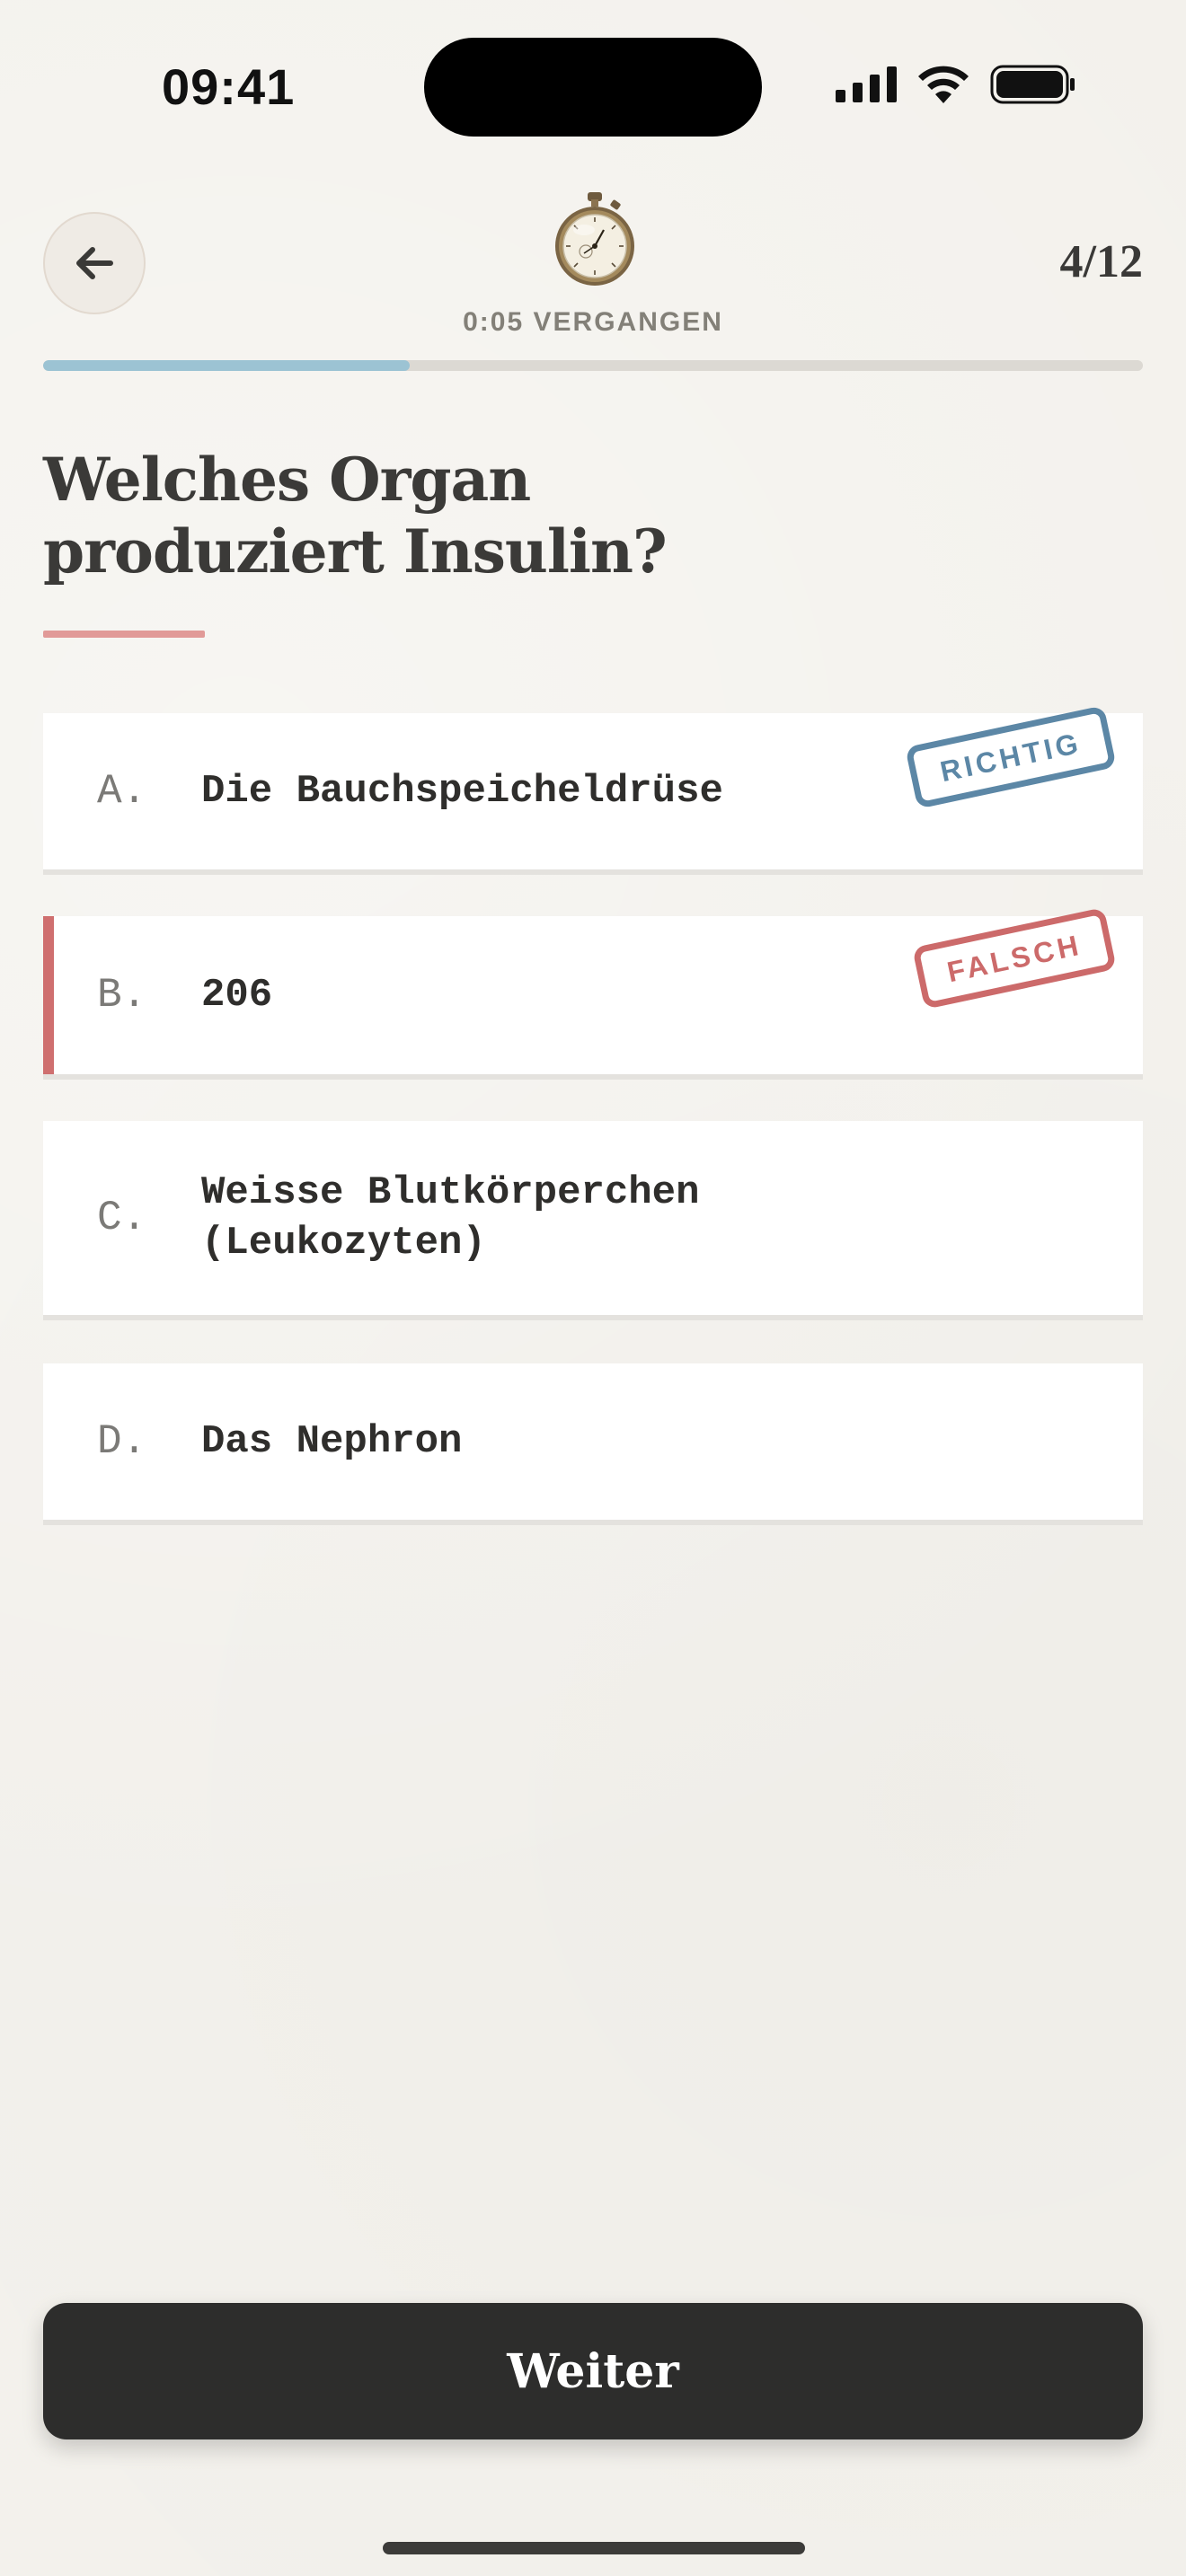 The height and width of the screenshot is (2576, 1186). I want to click on home-indicator, so click(594, 2548).